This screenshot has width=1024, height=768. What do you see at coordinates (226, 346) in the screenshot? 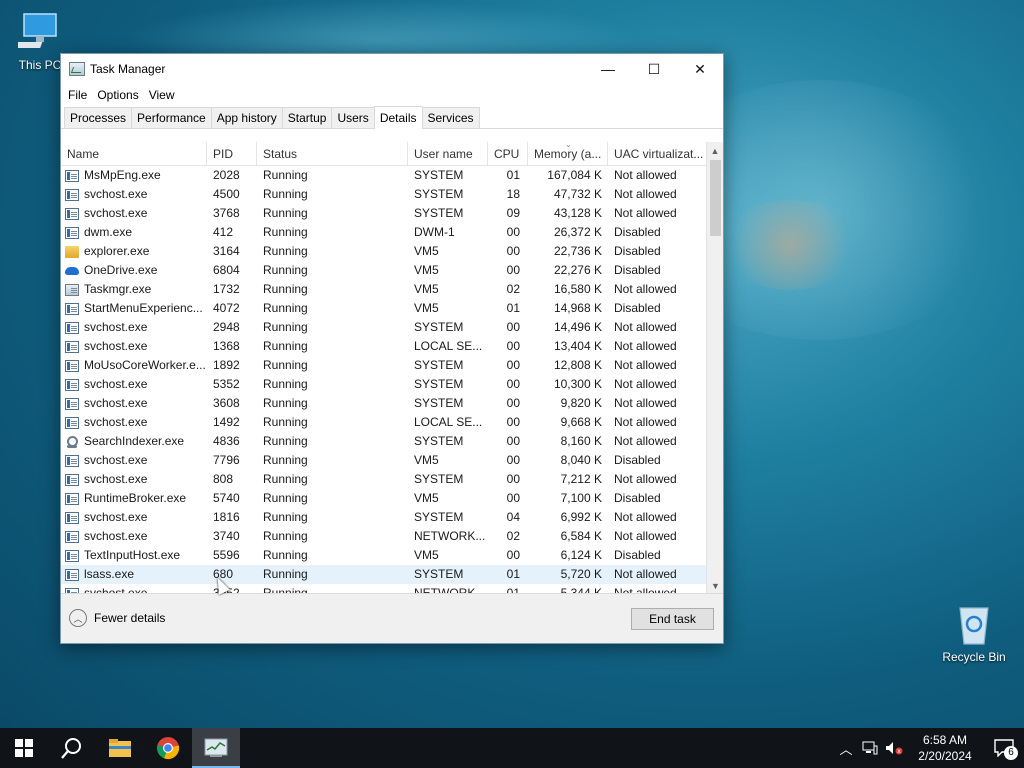
I see `process-pid: 1368` at bounding box center [226, 346].